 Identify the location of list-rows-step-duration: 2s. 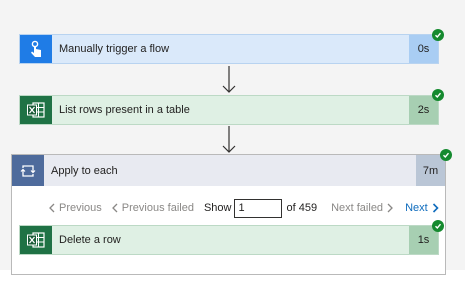
(423, 110).